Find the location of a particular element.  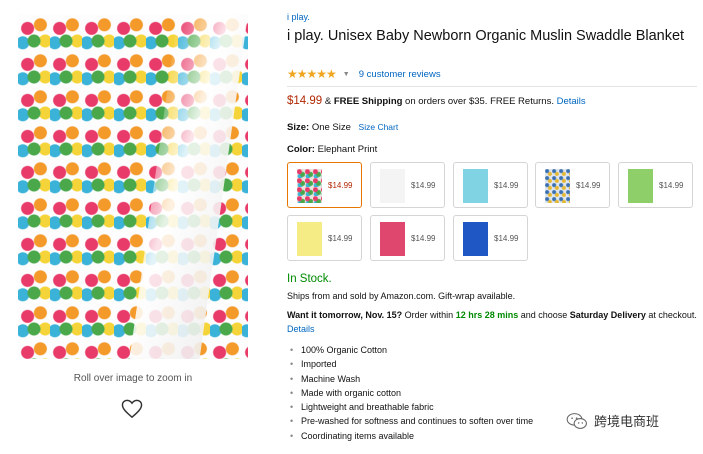

swatch-yellow: $14.99 is located at coordinates (324, 238).